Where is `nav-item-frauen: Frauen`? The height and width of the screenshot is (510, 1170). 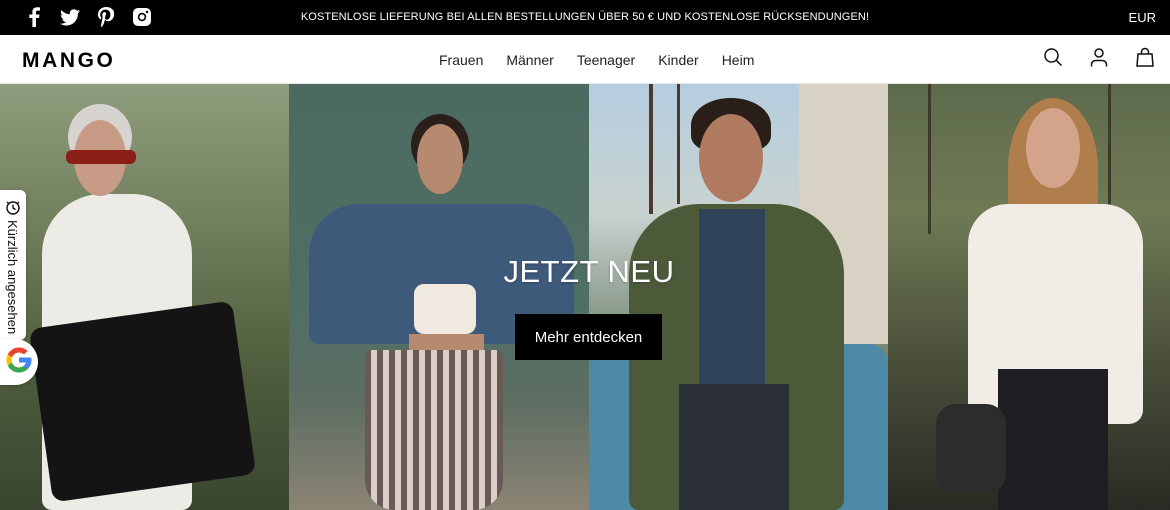 nav-item-frauen: Frauen is located at coordinates (461, 60).